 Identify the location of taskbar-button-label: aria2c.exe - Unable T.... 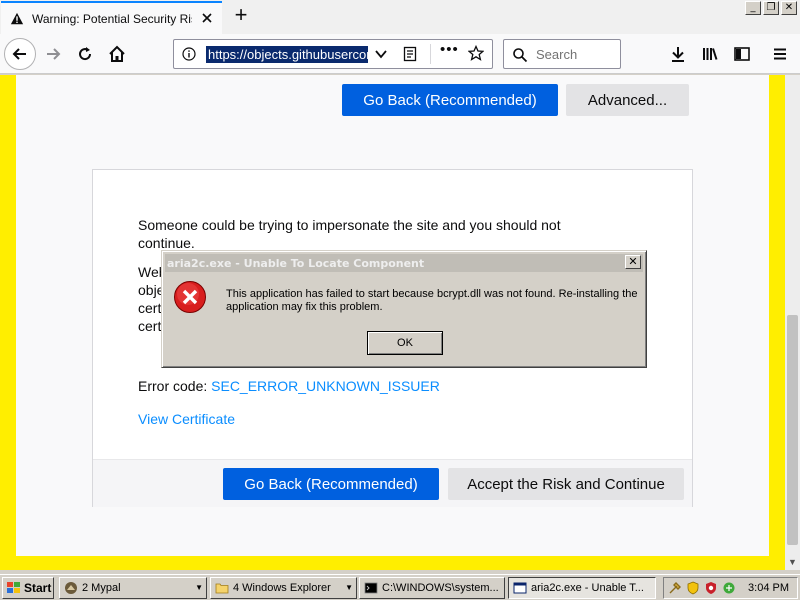
(587, 588).